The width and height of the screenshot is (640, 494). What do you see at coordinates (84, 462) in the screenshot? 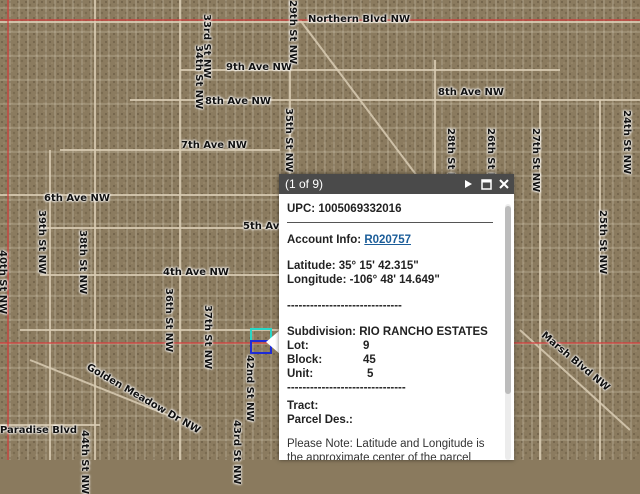
I see `street-44th-st: 44th St NW` at bounding box center [84, 462].